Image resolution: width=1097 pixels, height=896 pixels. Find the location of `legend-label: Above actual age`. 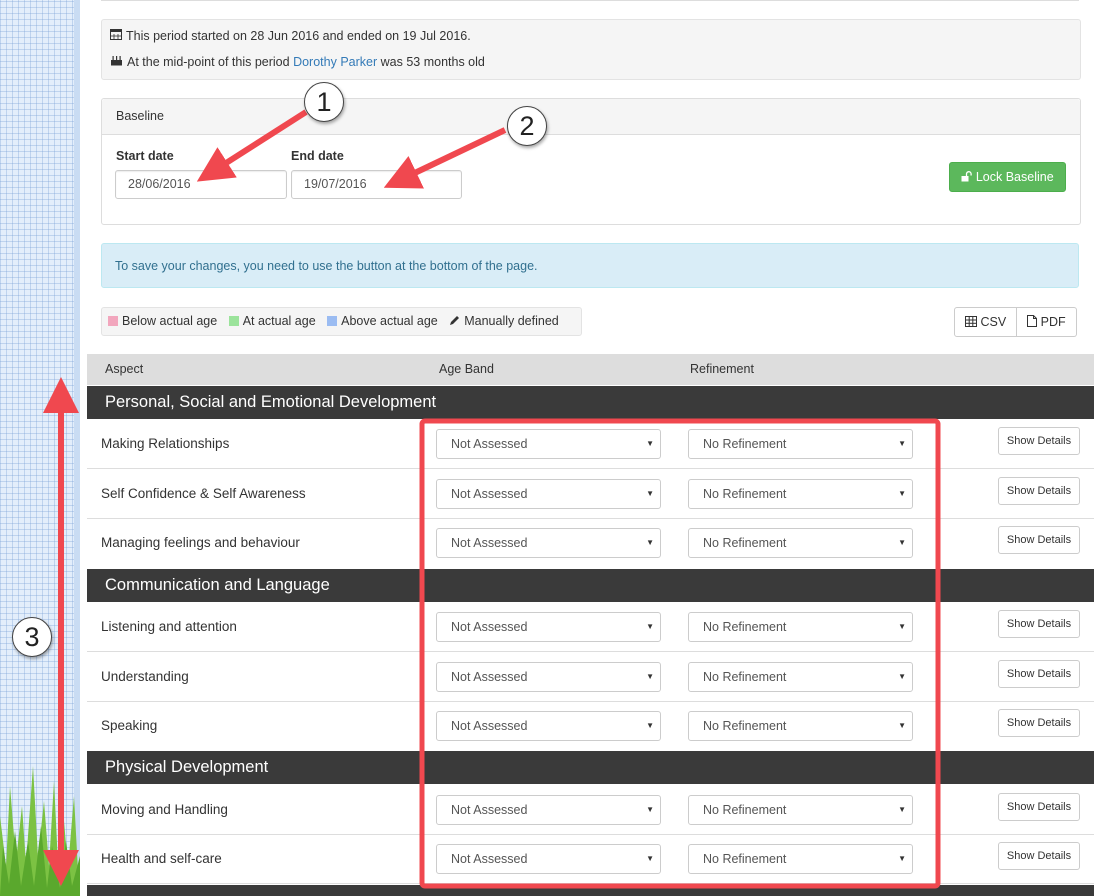

legend-label: Above actual age is located at coordinates (389, 321).